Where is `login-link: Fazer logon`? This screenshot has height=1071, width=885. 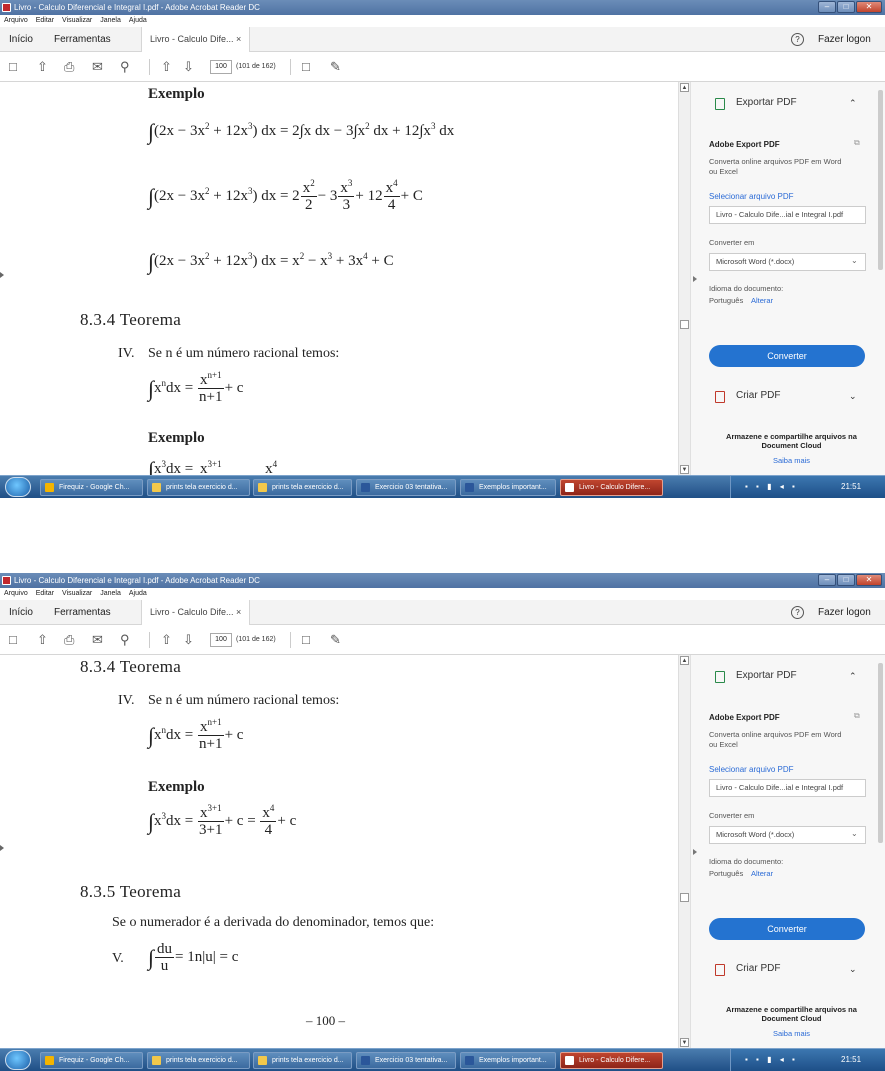
login-link: Fazer logon is located at coordinates (844, 612).